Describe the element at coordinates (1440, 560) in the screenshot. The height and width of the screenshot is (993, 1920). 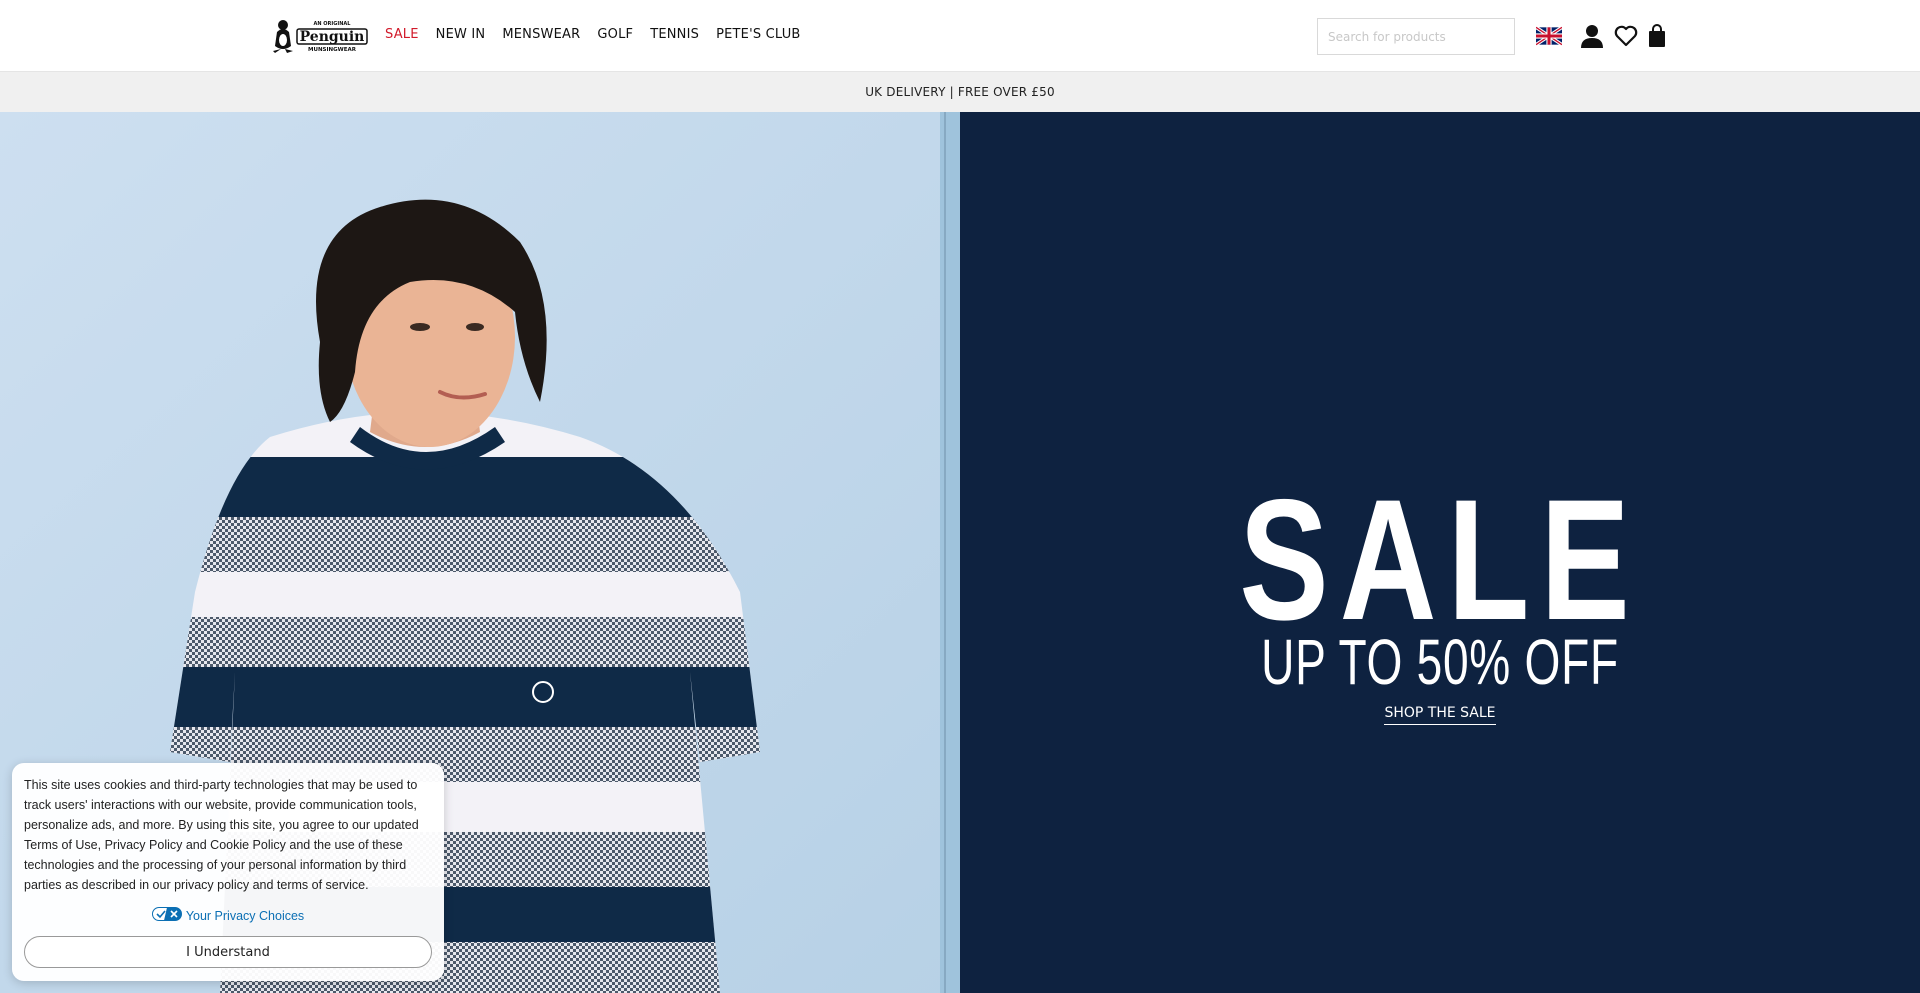
I see `sale-headline: SALE` at that location.